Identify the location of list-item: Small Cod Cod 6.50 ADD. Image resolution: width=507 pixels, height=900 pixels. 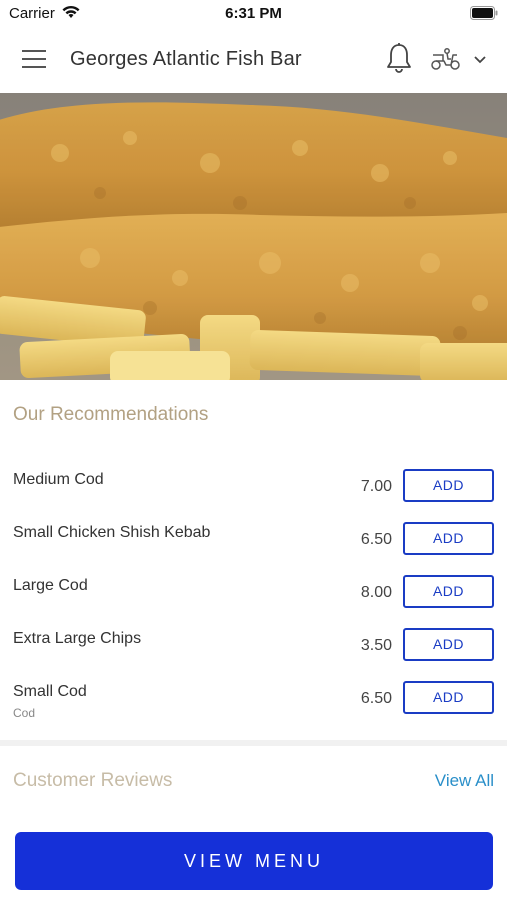
(253, 701).